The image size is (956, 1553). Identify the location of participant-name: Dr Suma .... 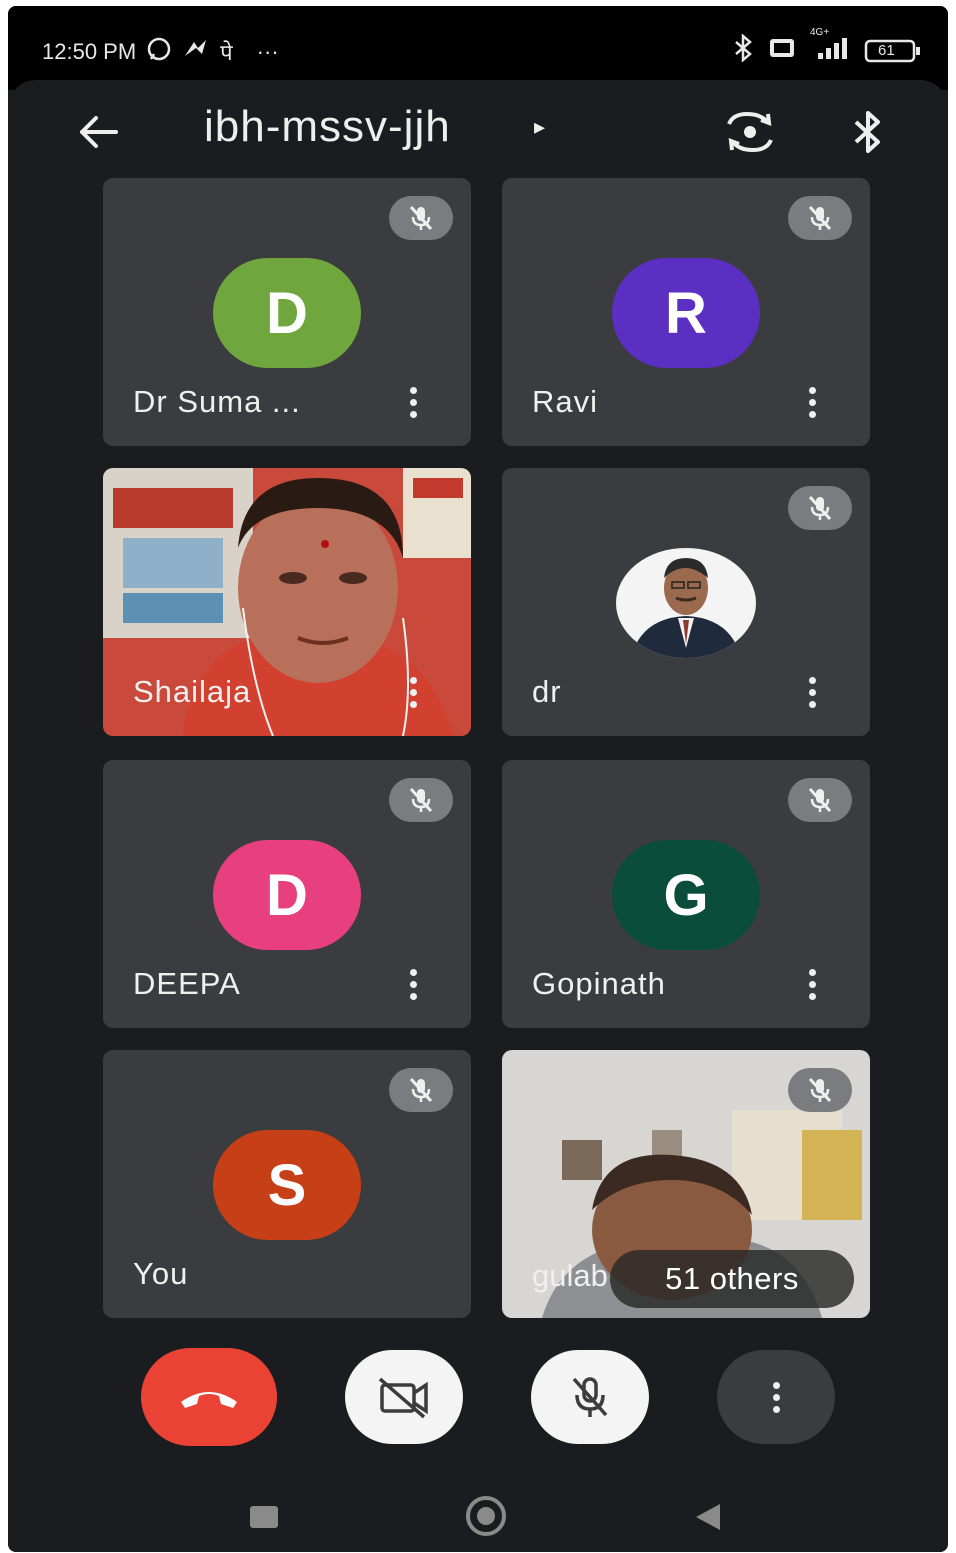
(217, 401).